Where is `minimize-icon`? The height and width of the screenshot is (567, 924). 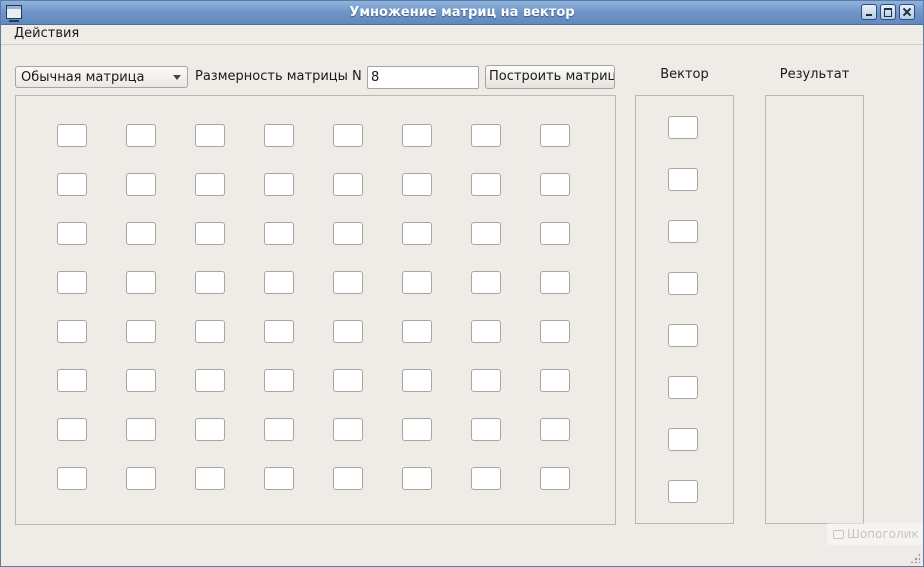 minimize-icon is located at coordinates (869, 12).